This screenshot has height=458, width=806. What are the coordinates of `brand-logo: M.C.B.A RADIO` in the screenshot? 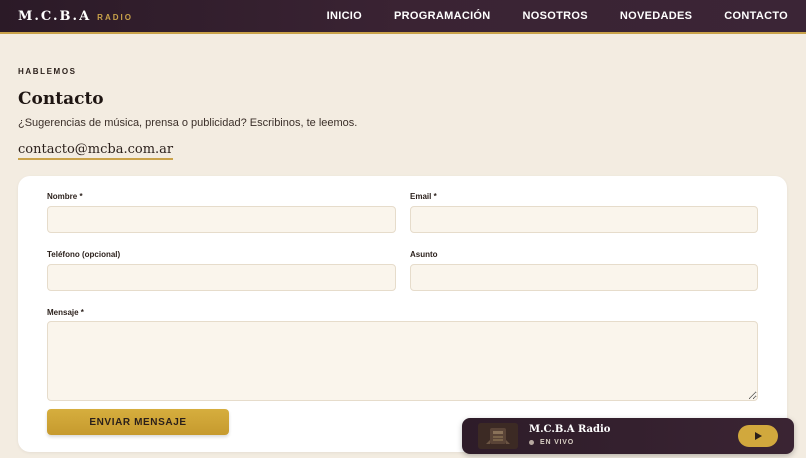 It's located at (75, 16).